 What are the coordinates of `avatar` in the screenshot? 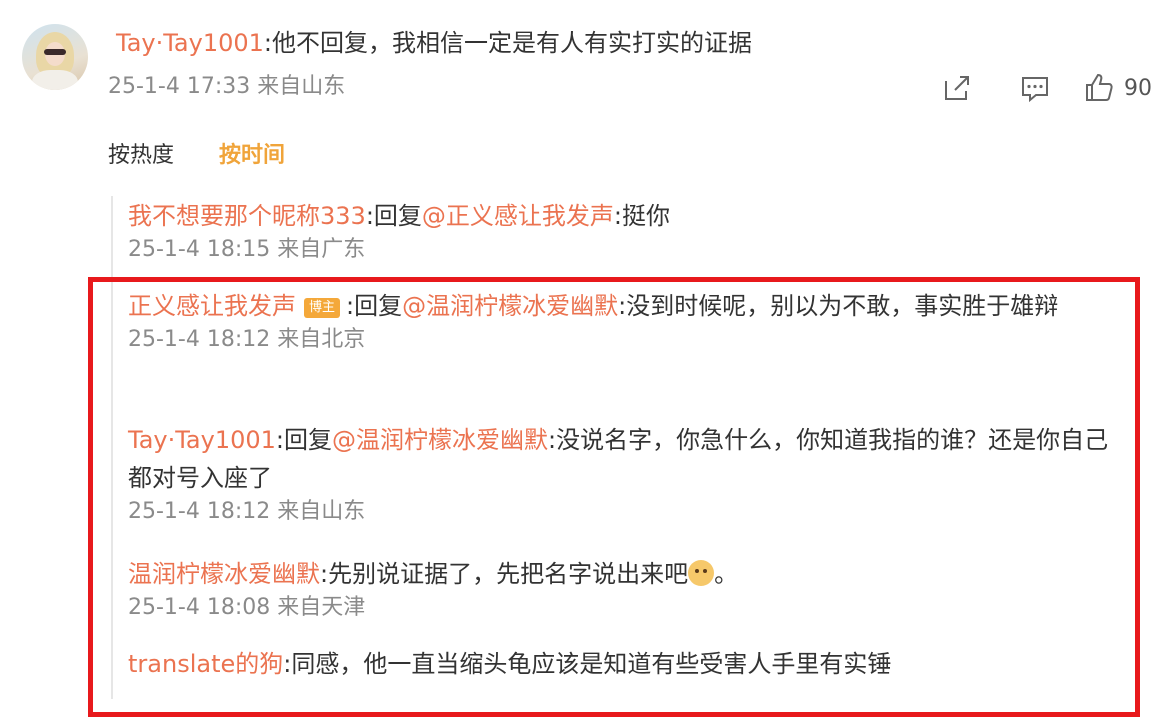 It's located at (55, 57).